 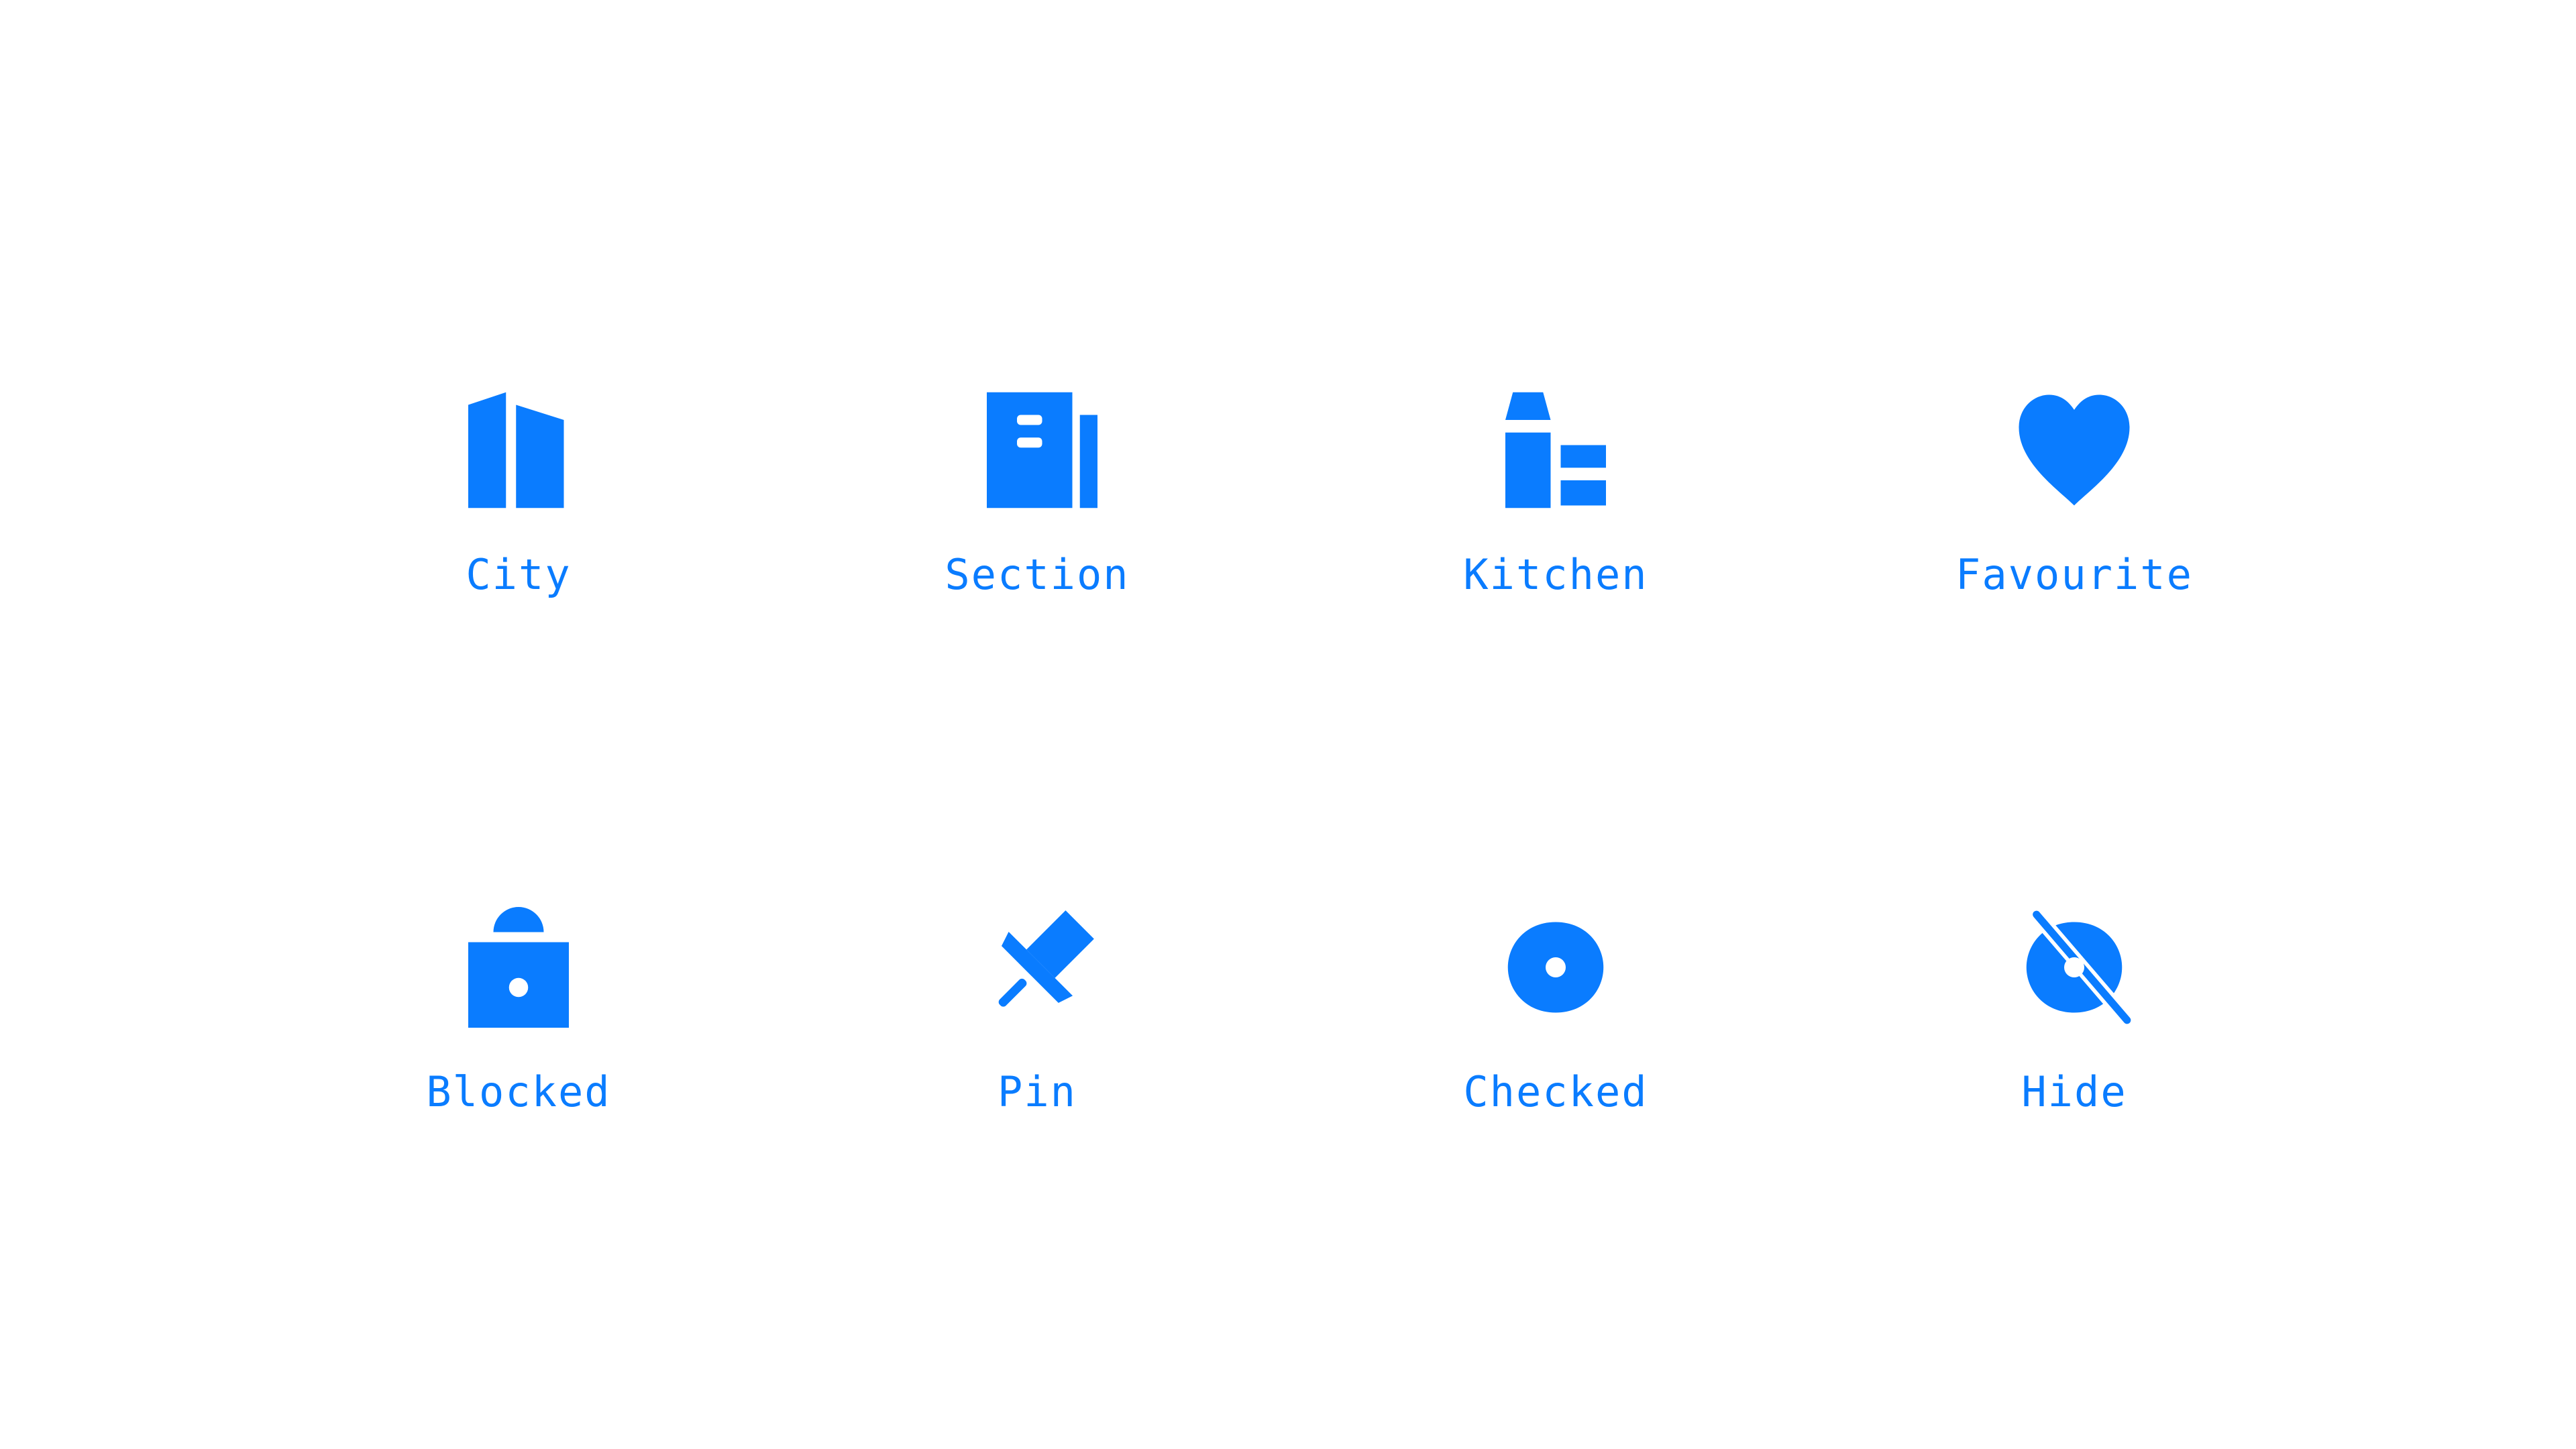 I want to click on city-icon, so click(x=518, y=450).